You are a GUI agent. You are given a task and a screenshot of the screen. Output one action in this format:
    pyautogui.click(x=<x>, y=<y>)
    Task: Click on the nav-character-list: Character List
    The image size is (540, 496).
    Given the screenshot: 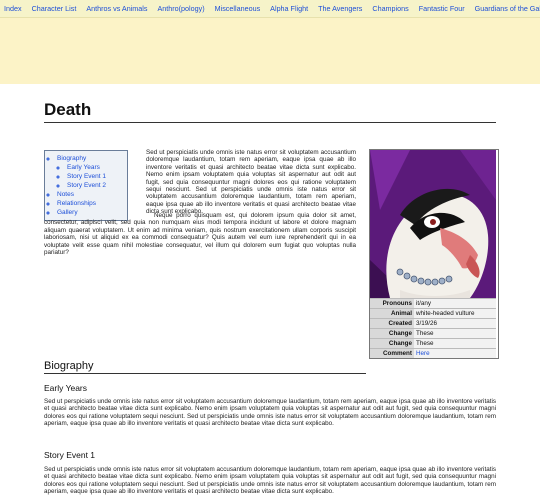 What is the action you would take?
    pyautogui.click(x=54, y=8)
    